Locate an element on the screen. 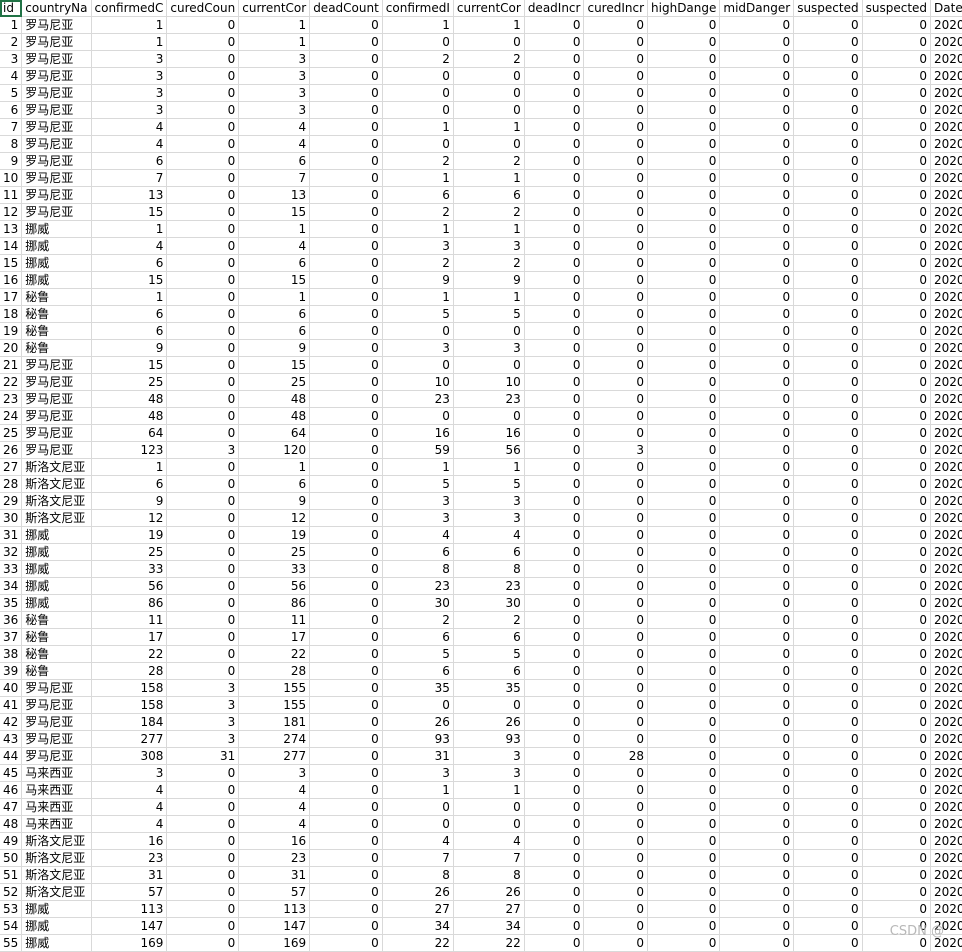 The height and width of the screenshot is (952, 962). table-cell: 22 is located at coordinates (489, 943).